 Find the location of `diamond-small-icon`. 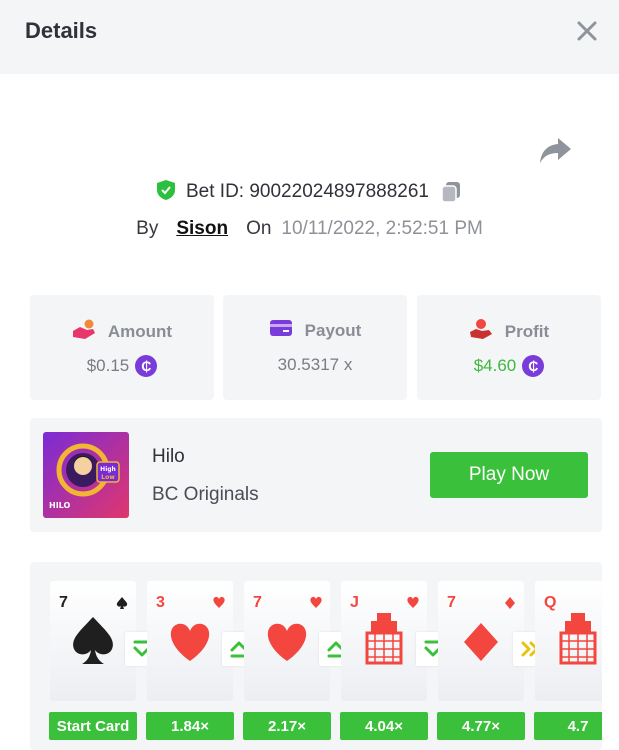

diamond-small-icon is located at coordinates (510, 603).